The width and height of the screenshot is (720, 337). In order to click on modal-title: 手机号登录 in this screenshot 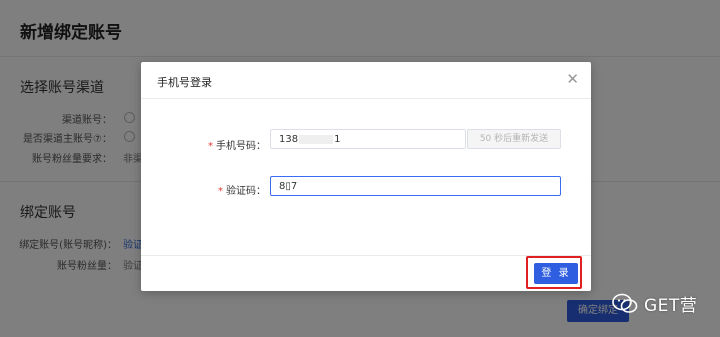, I will do `click(184, 82)`.